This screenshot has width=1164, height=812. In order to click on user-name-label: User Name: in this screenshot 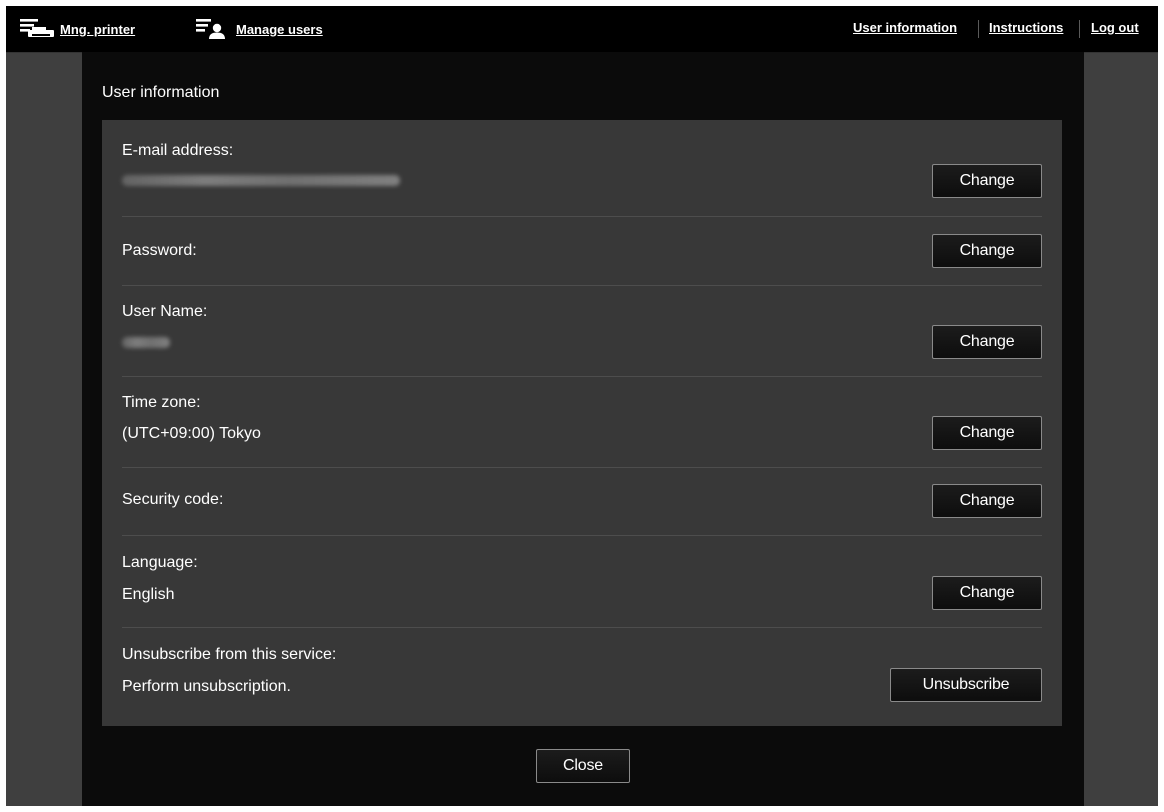, I will do `click(165, 311)`.